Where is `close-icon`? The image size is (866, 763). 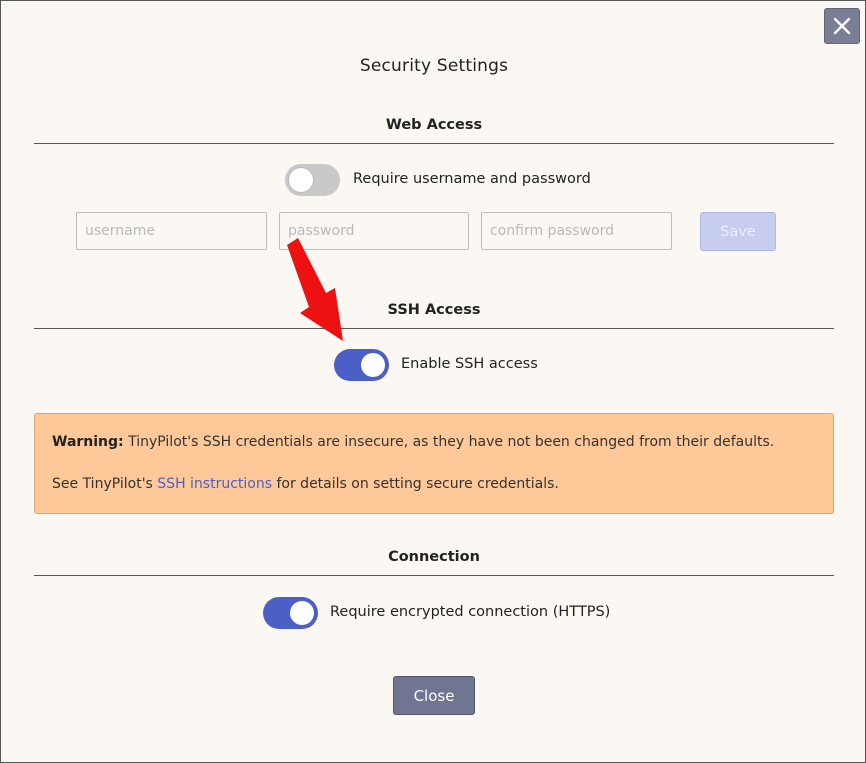 close-icon is located at coordinates (842, 26).